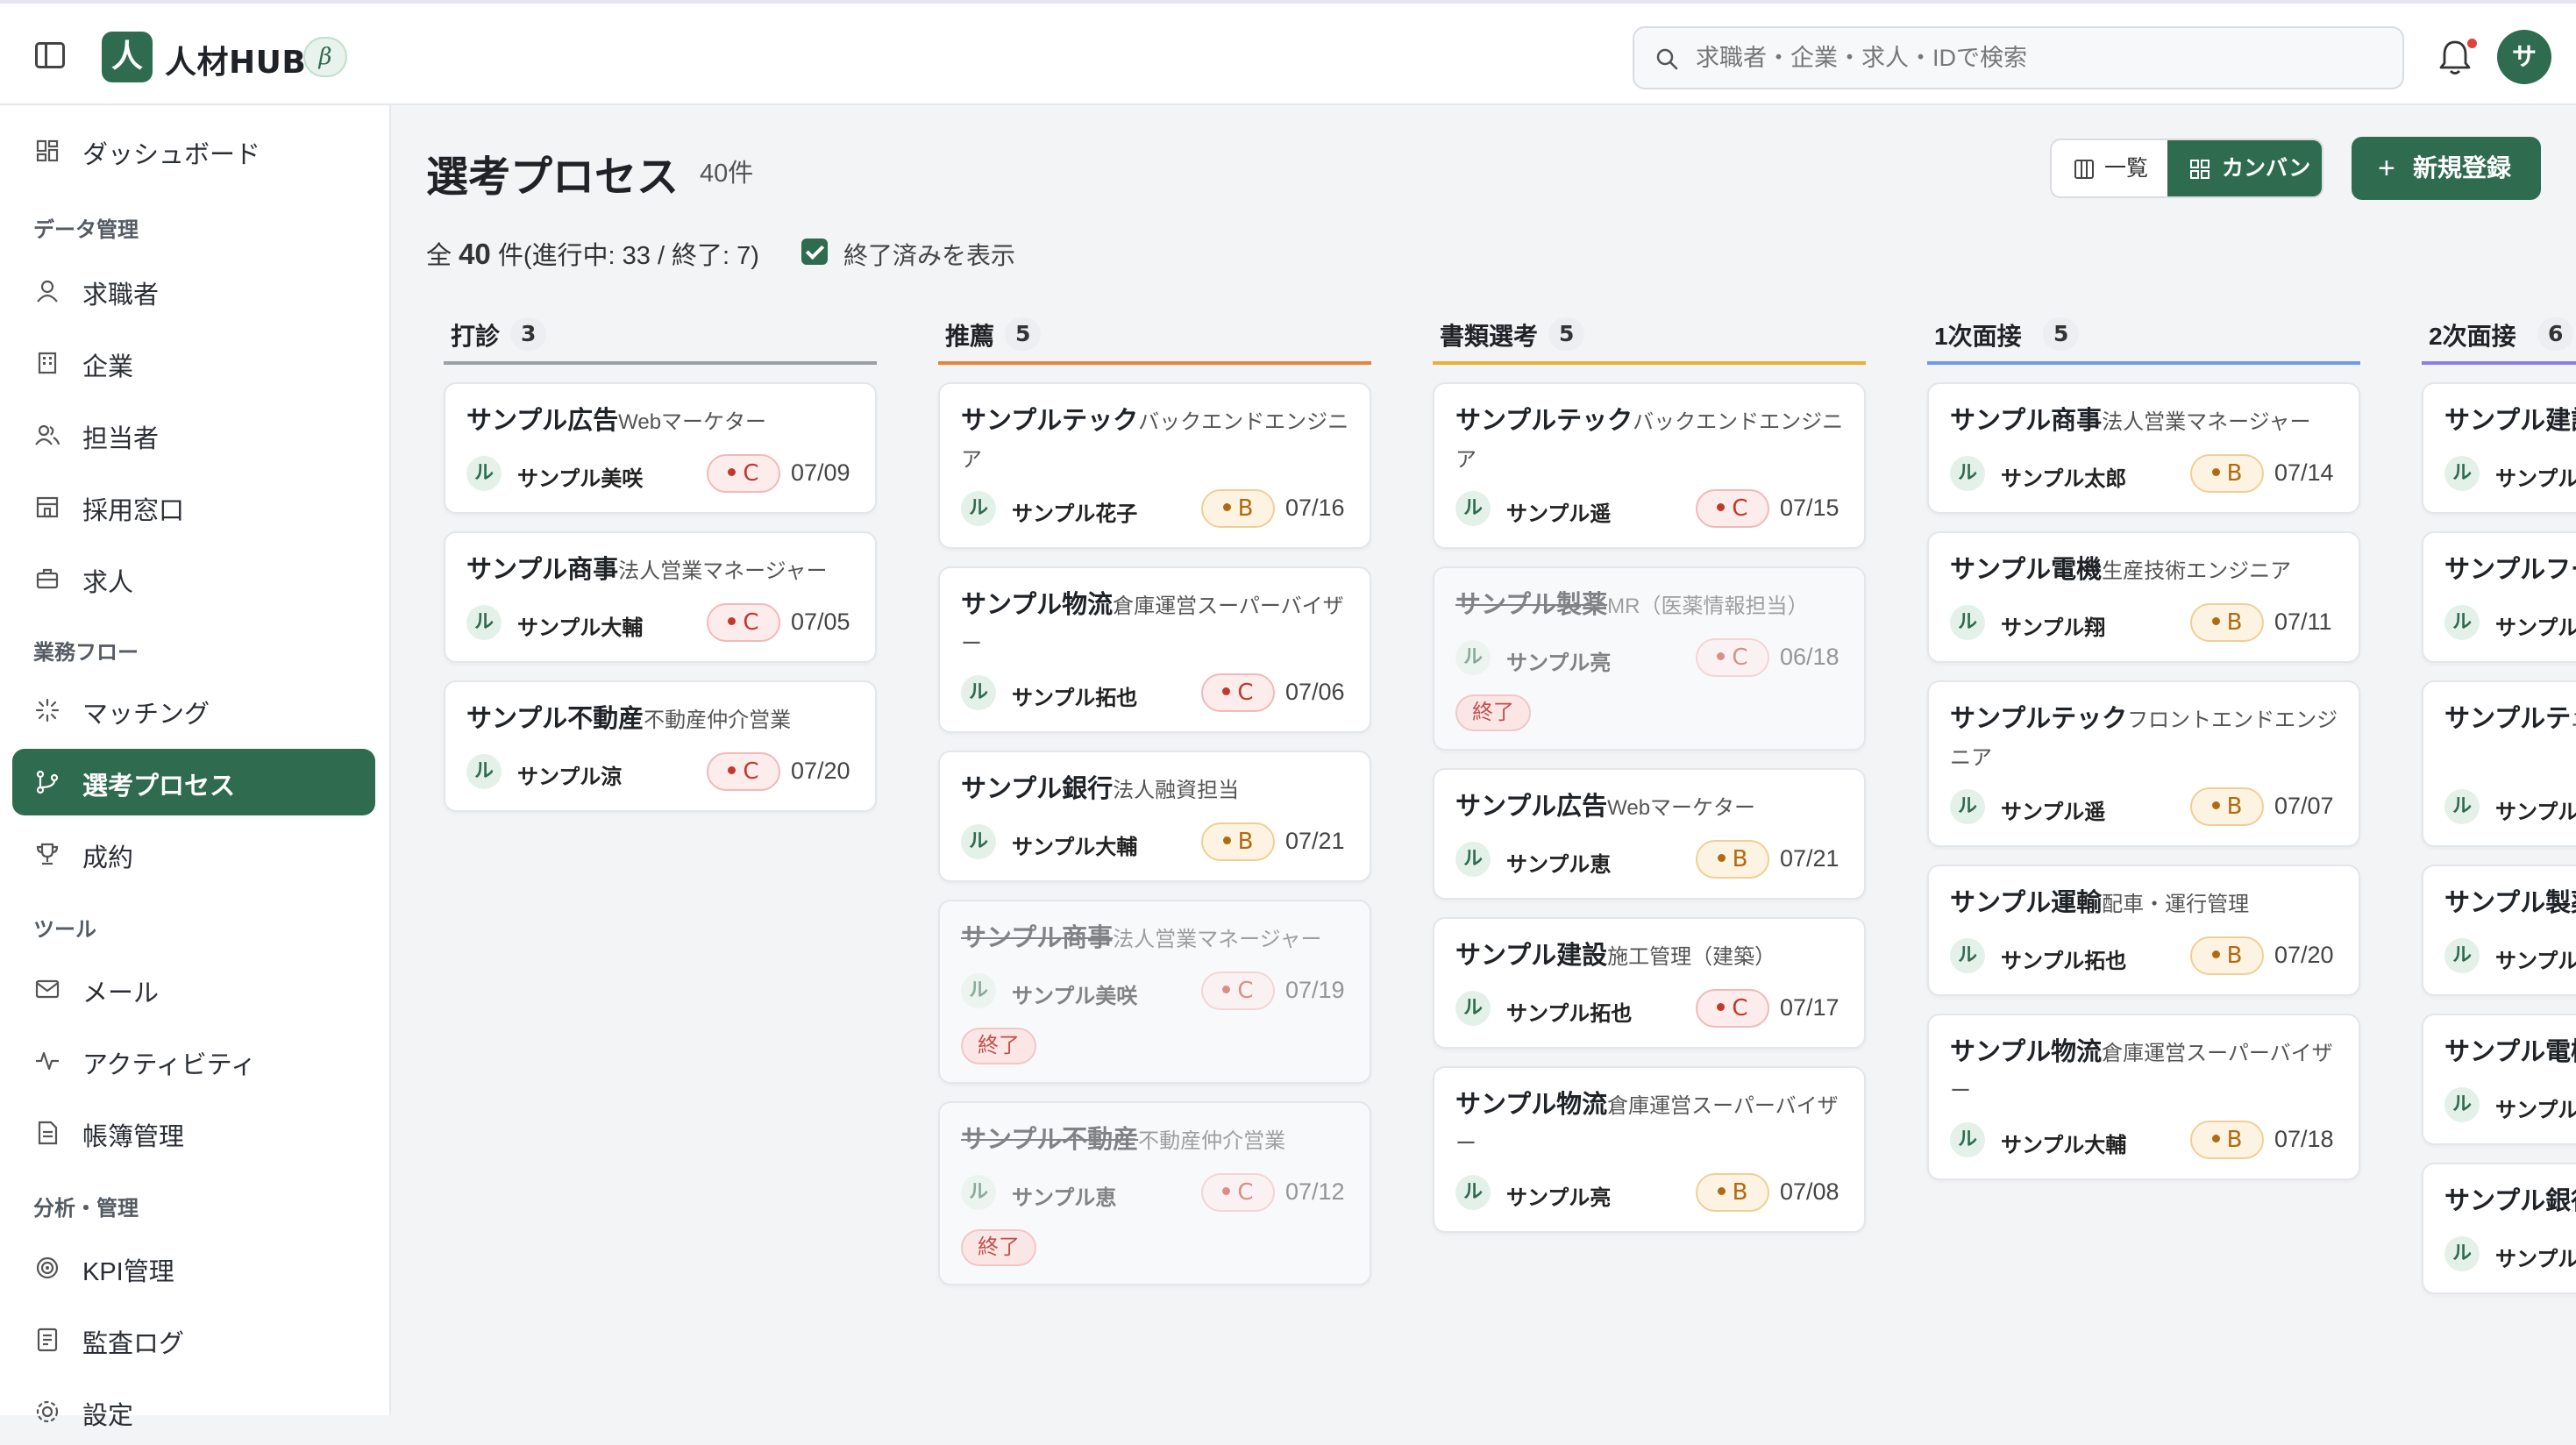 Image resolution: width=2576 pixels, height=1445 pixels. I want to click on target-icon, so click(47, 1267).